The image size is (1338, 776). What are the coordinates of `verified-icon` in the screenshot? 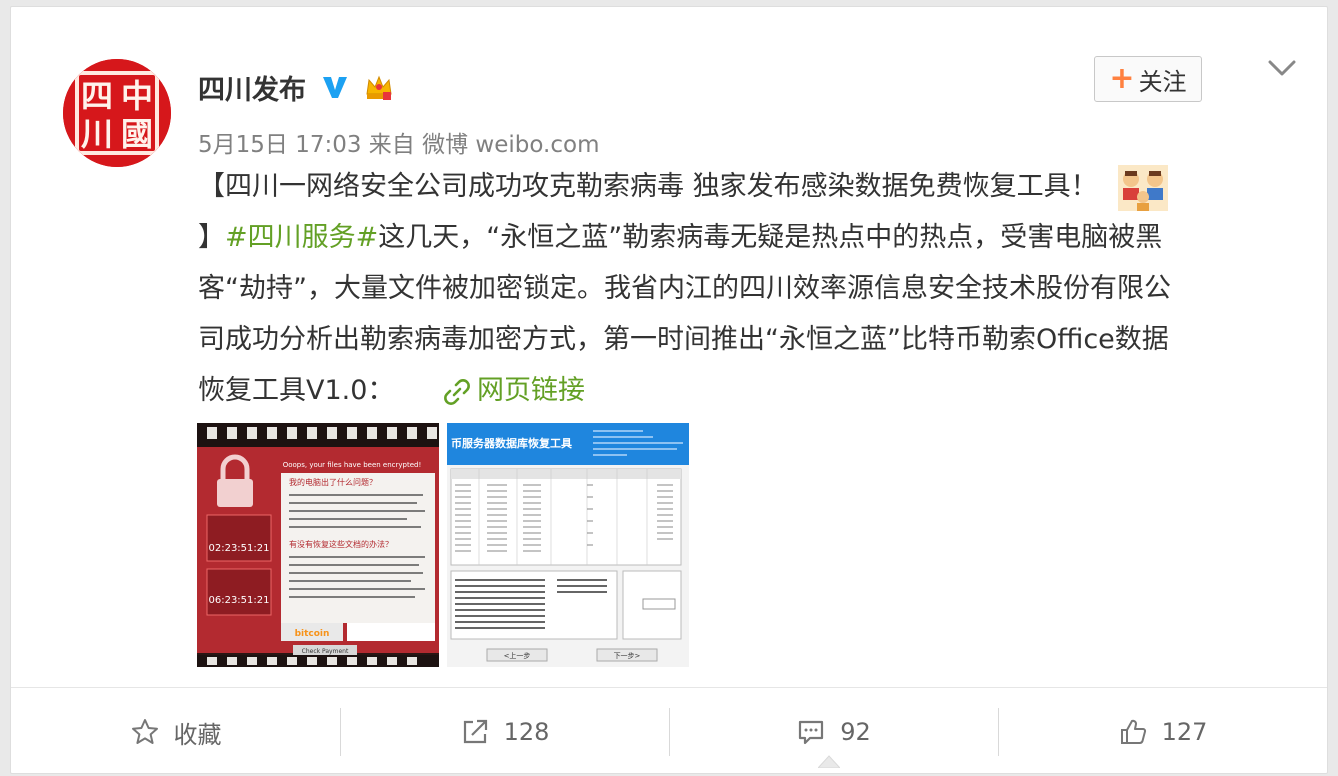 It's located at (335, 87).